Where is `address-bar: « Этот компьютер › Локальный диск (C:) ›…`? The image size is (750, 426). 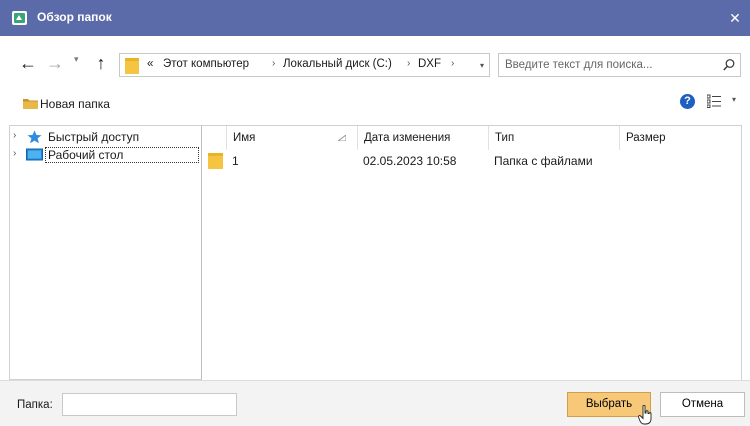 address-bar: « Этот компьютер › Локальный диск (C:) ›… is located at coordinates (304, 65).